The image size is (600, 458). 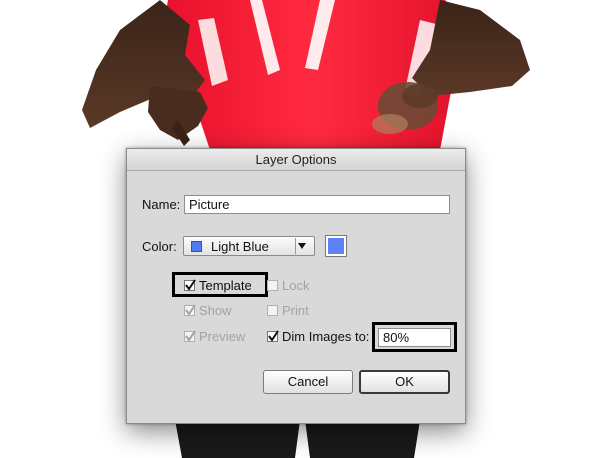 What do you see at coordinates (161, 204) in the screenshot?
I see `name-label: Name:` at bounding box center [161, 204].